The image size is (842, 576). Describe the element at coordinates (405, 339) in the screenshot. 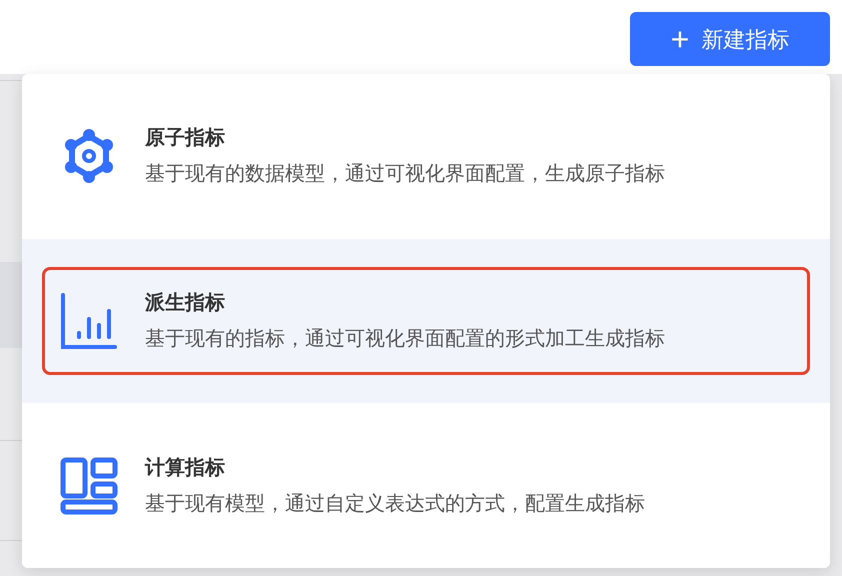

I see `metric-description: 基于现有的指标，通过可视化界面配置的形式加工生成指标` at that location.